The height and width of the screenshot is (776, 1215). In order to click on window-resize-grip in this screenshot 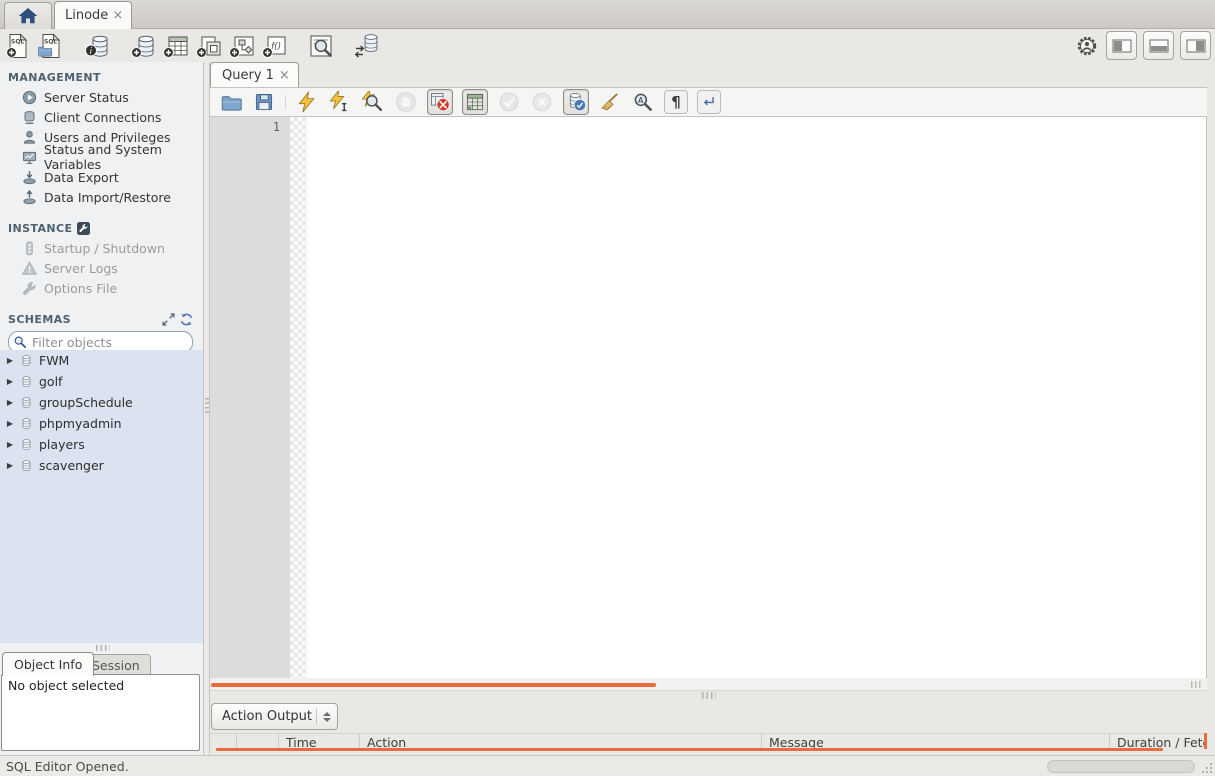, I will do `click(1207, 768)`.